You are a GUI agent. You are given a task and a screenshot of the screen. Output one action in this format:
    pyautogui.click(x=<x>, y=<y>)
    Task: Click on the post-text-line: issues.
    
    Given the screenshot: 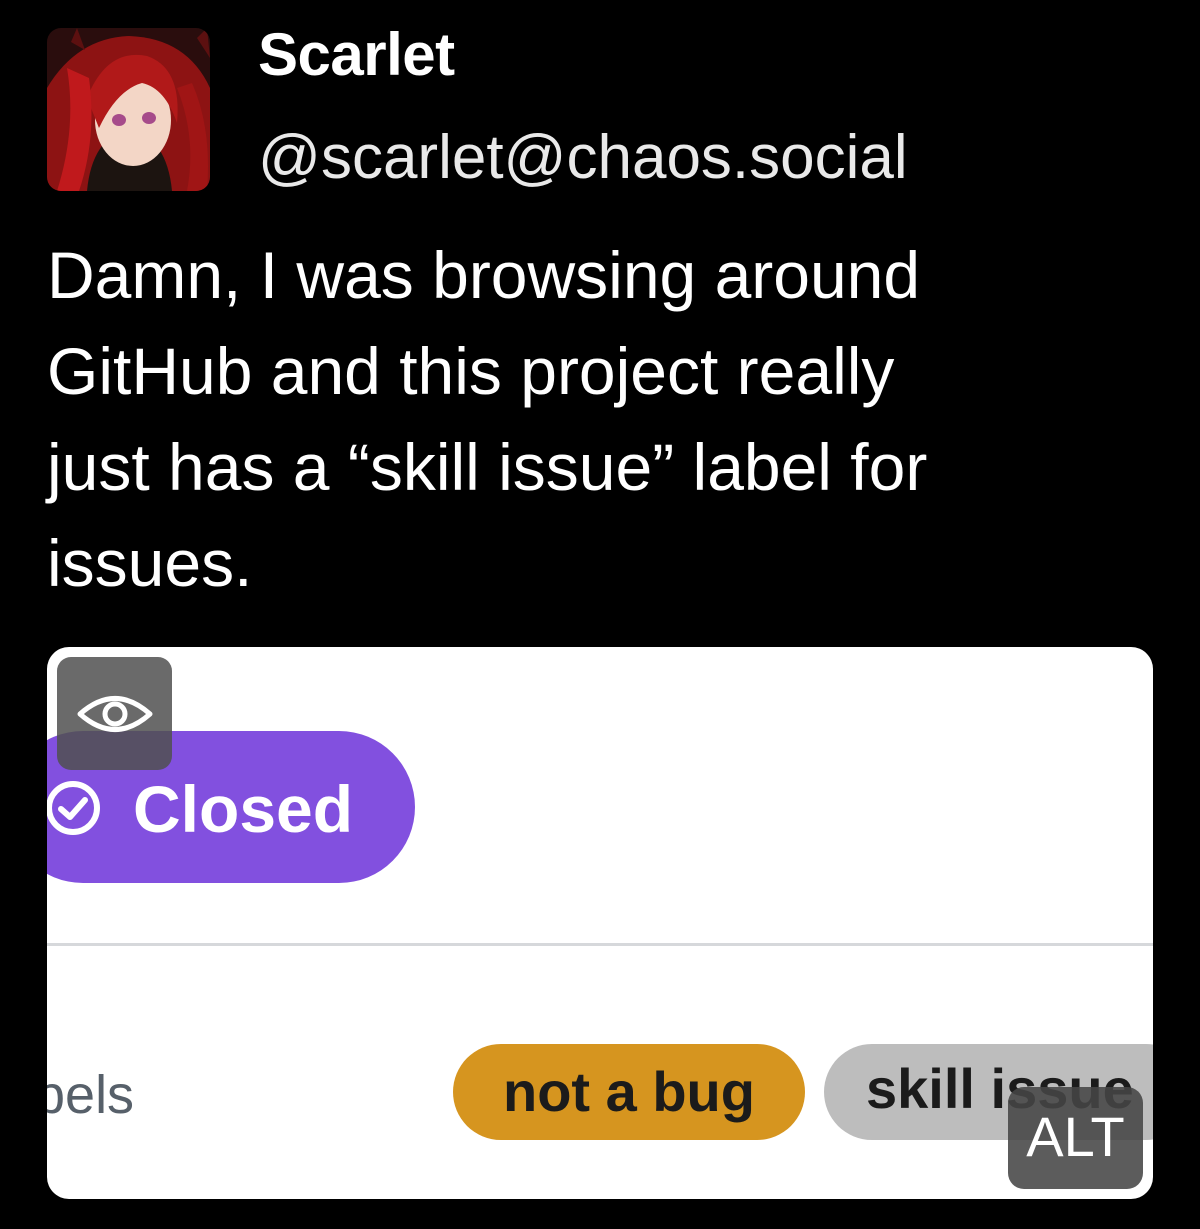 What is the action you would take?
    pyautogui.click(x=150, y=563)
    